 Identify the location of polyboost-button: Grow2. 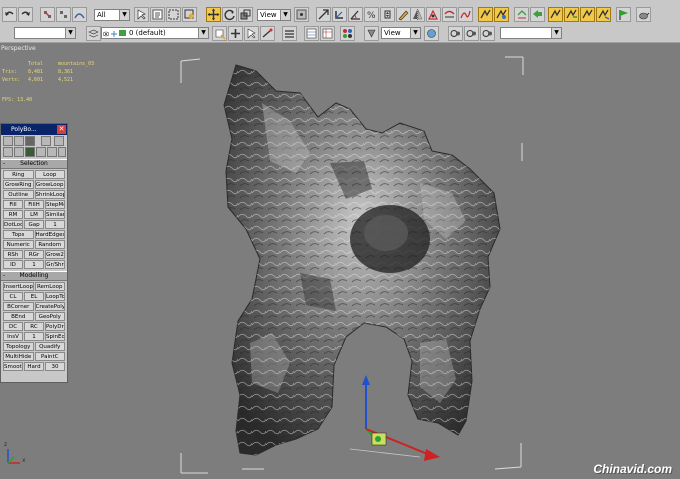
(55, 254).